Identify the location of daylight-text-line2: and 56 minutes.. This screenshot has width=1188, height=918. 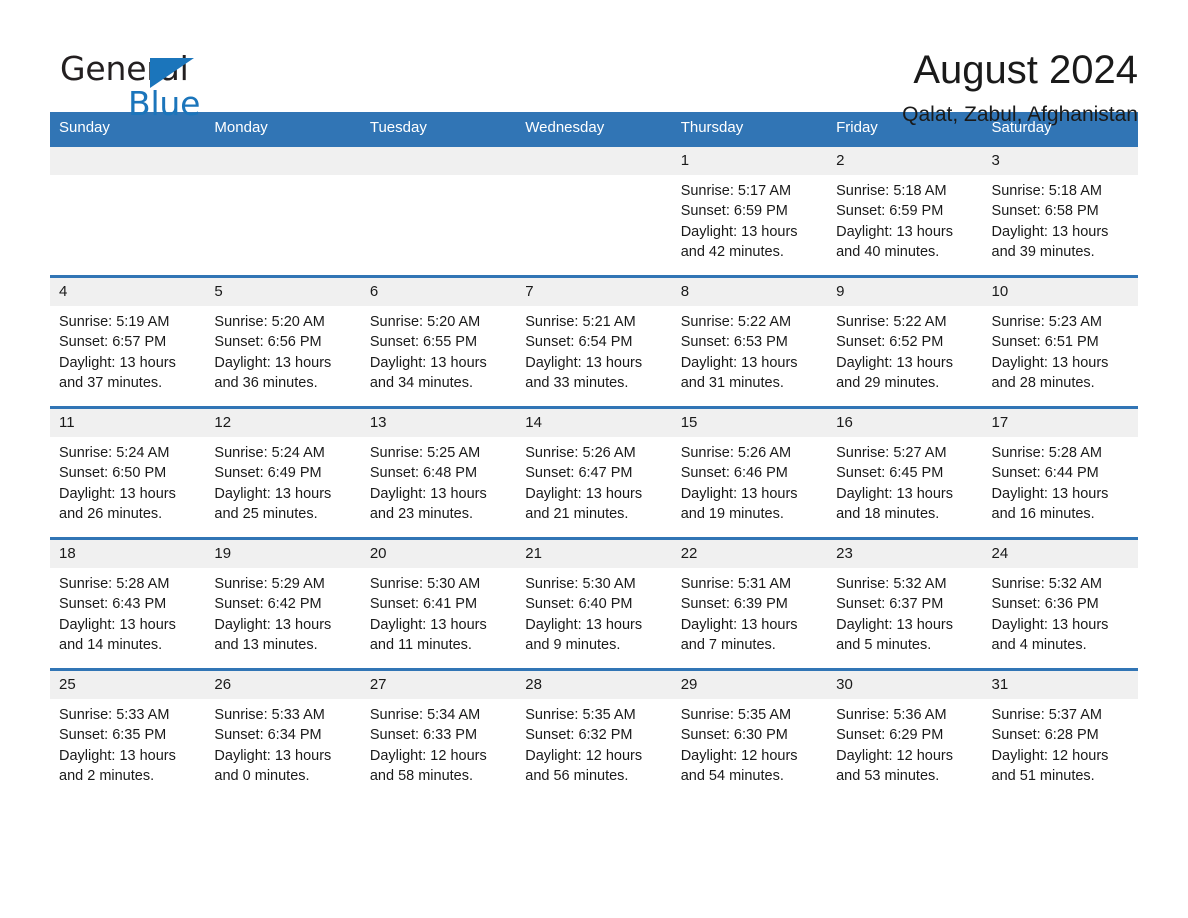
(577, 775).